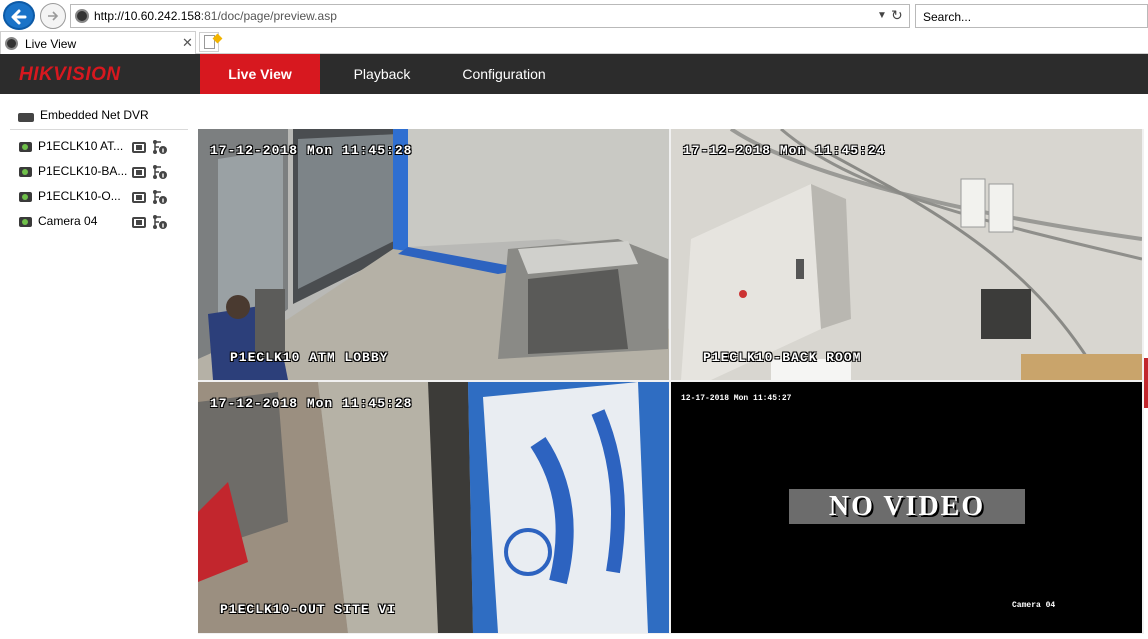 The image size is (1148, 639). Describe the element at coordinates (784, 150) in the screenshot. I see `tile-timestamp: 17-12-2018 Mon 11:45:24` at that location.